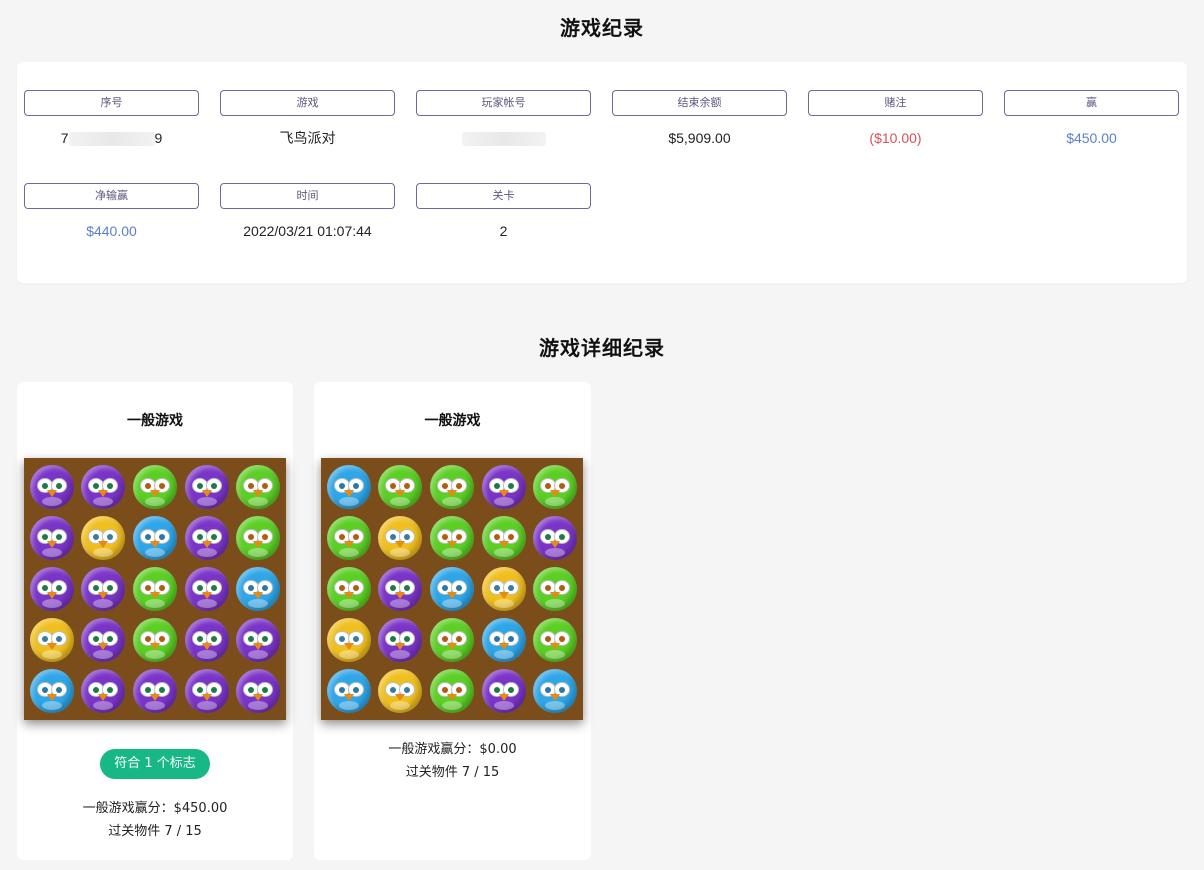  I want to click on card-info: 一般游戏赢分：$0.00 过关物件 7 / 15, so click(452, 761).